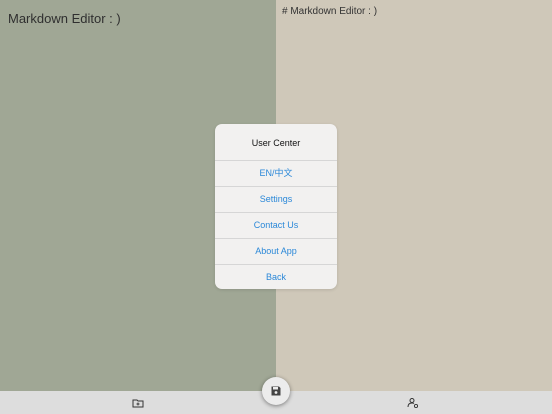 This screenshot has height=414, width=552. I want to click on back-button: Back, so click(276, 276).